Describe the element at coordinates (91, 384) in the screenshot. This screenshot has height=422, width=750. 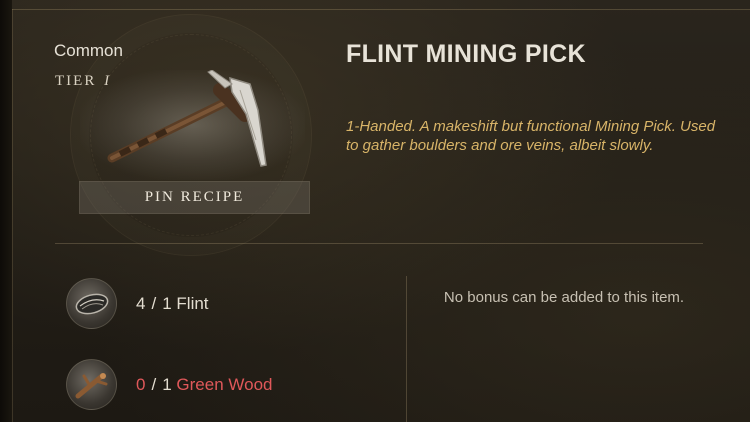
I see `green-wood-icon` at that location.